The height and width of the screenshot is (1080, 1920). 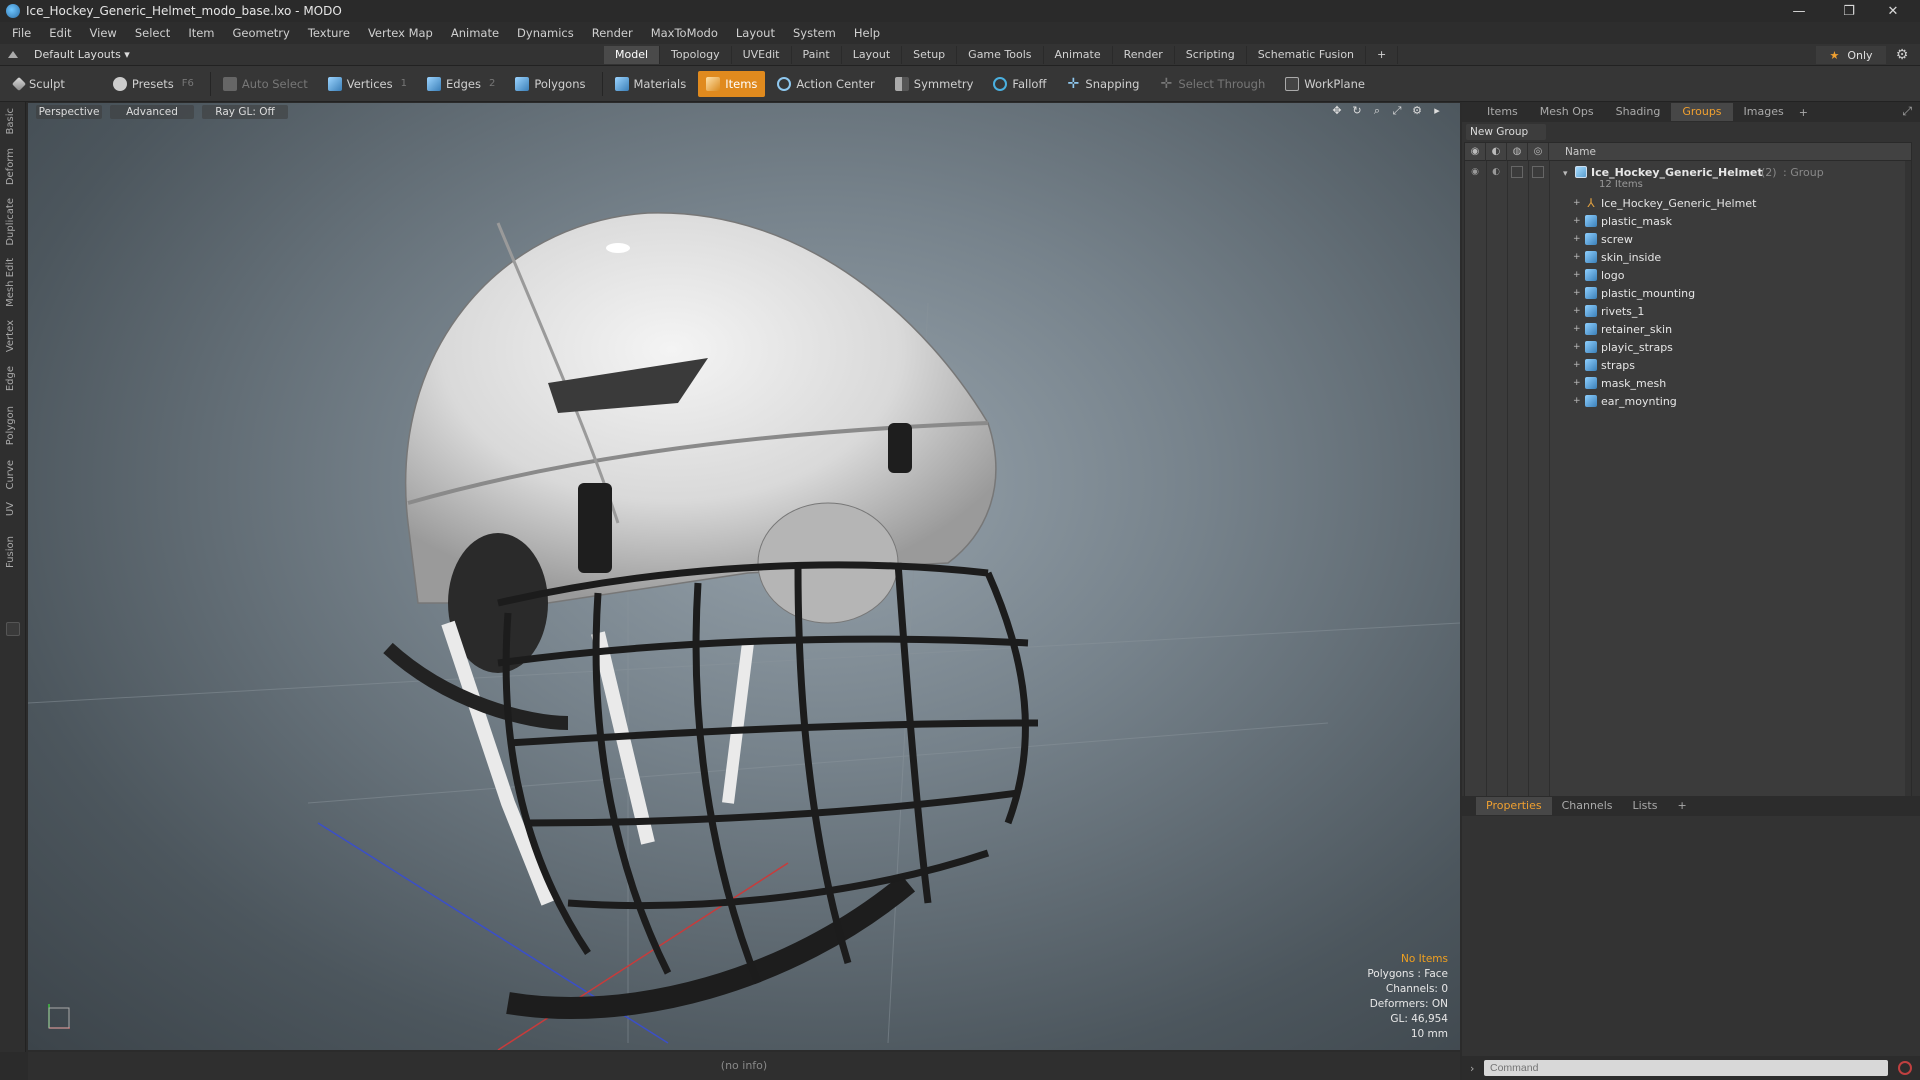 I want to click on materials-button: Materials, so click(x=651, y=84).